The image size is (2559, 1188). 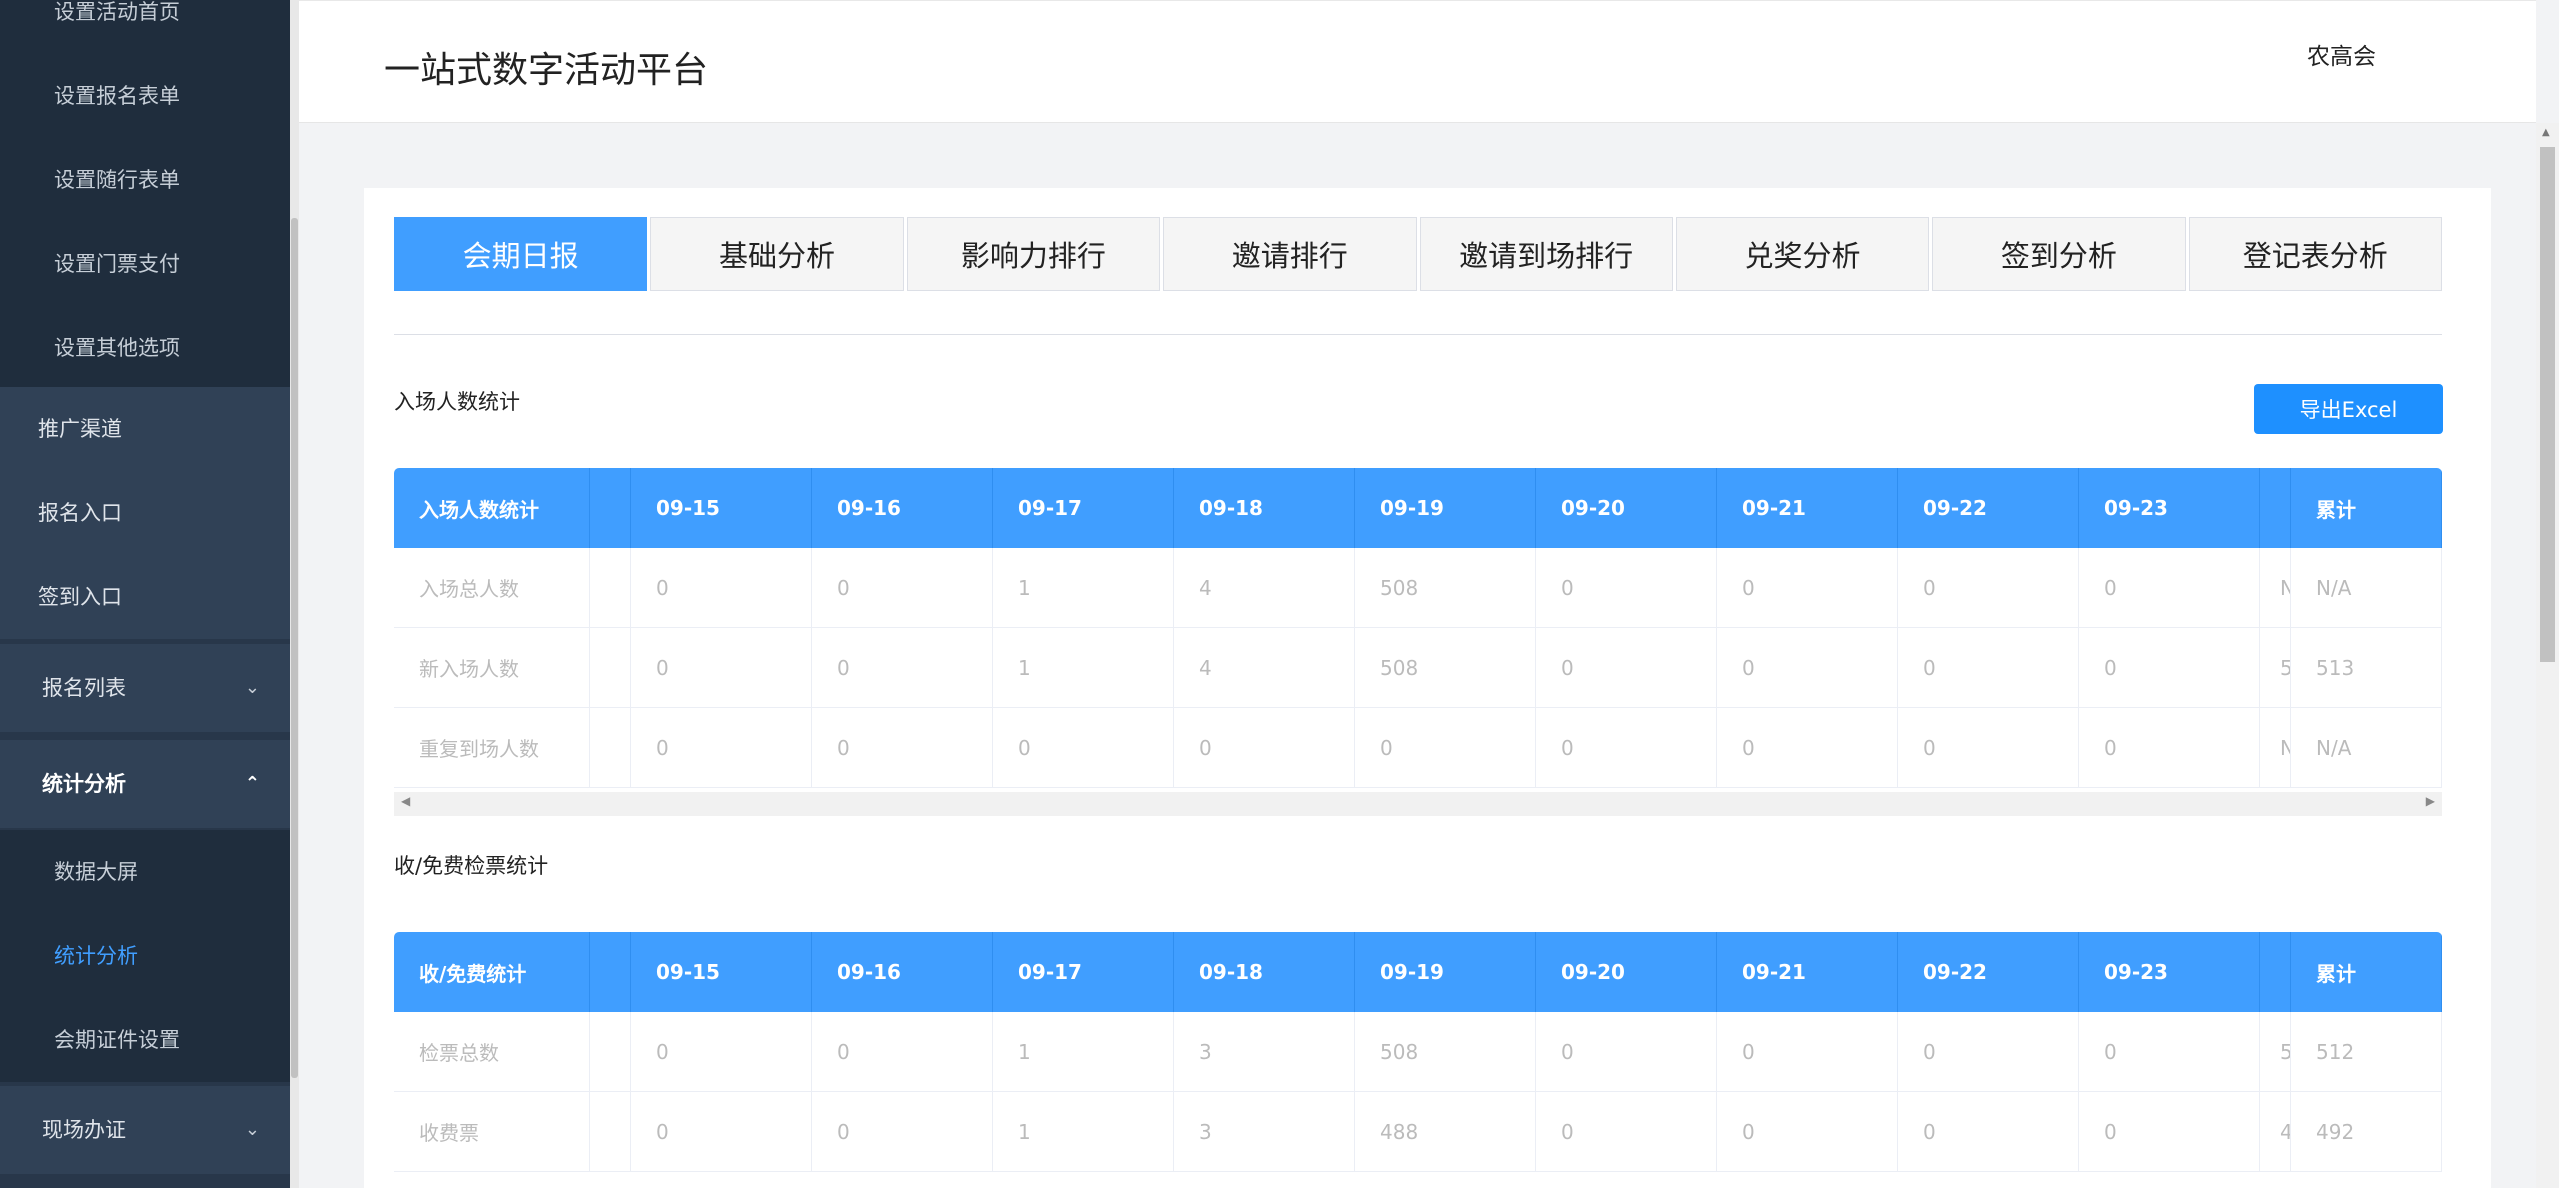 What do you see at coordinates (145, 27) in the screenshot?
I see `sidebar-subitem-activity-home: 设置活动首页` at bounding box center [145, 27].